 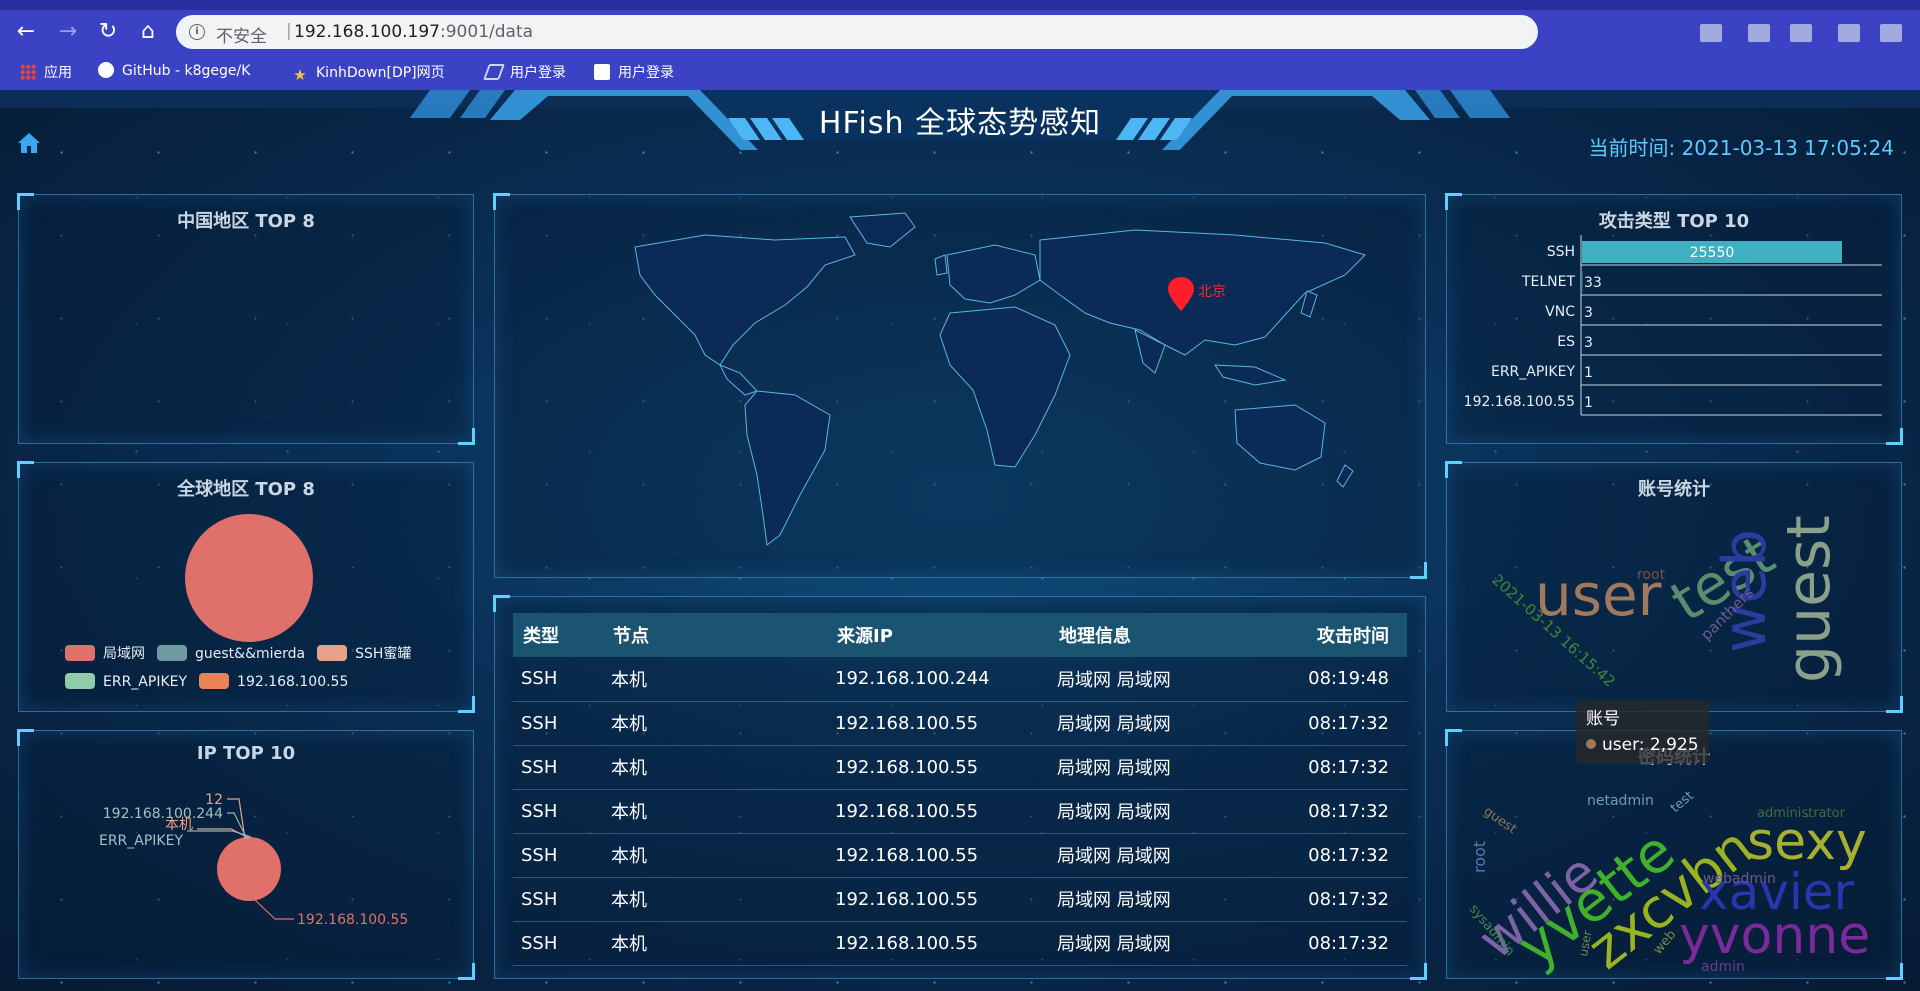 I want to click on header-attack-time: 攻击时间, so click(x=1348, y=635).